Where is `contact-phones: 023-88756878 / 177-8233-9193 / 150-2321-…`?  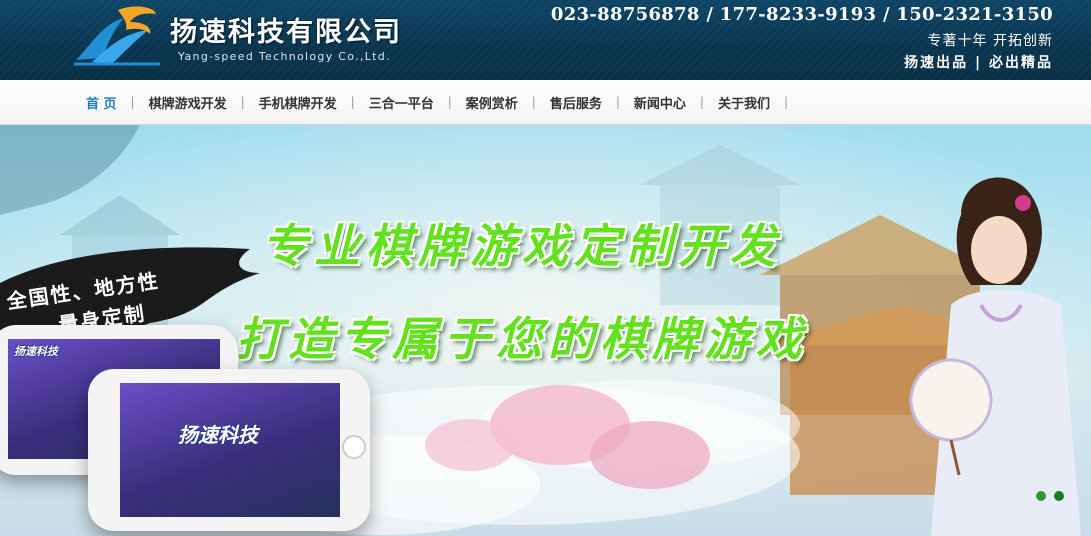
contact-phones: 023-88756878 / 177-8233-9193 / 150-2321-… is located at coordinates (801, 14).